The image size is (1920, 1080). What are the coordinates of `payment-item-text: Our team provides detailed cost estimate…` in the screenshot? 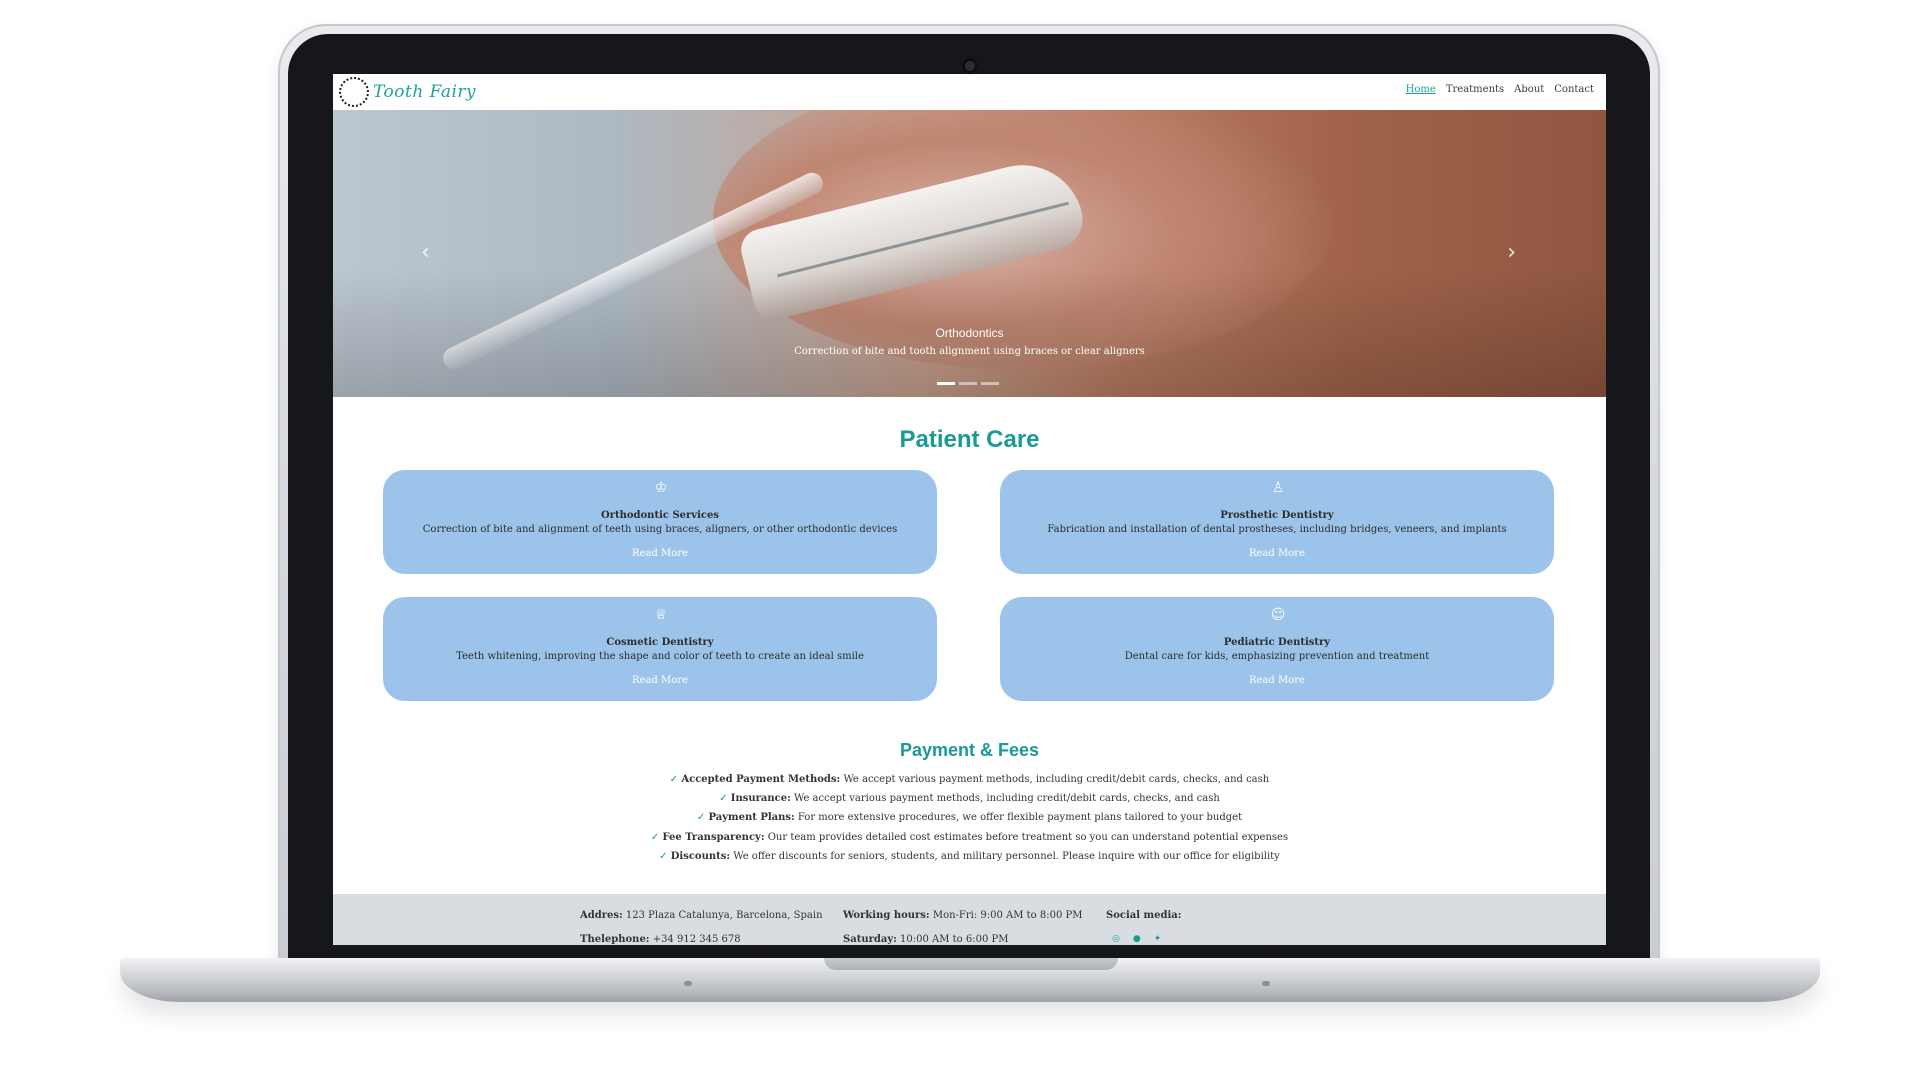 It's located at (1028, 837).